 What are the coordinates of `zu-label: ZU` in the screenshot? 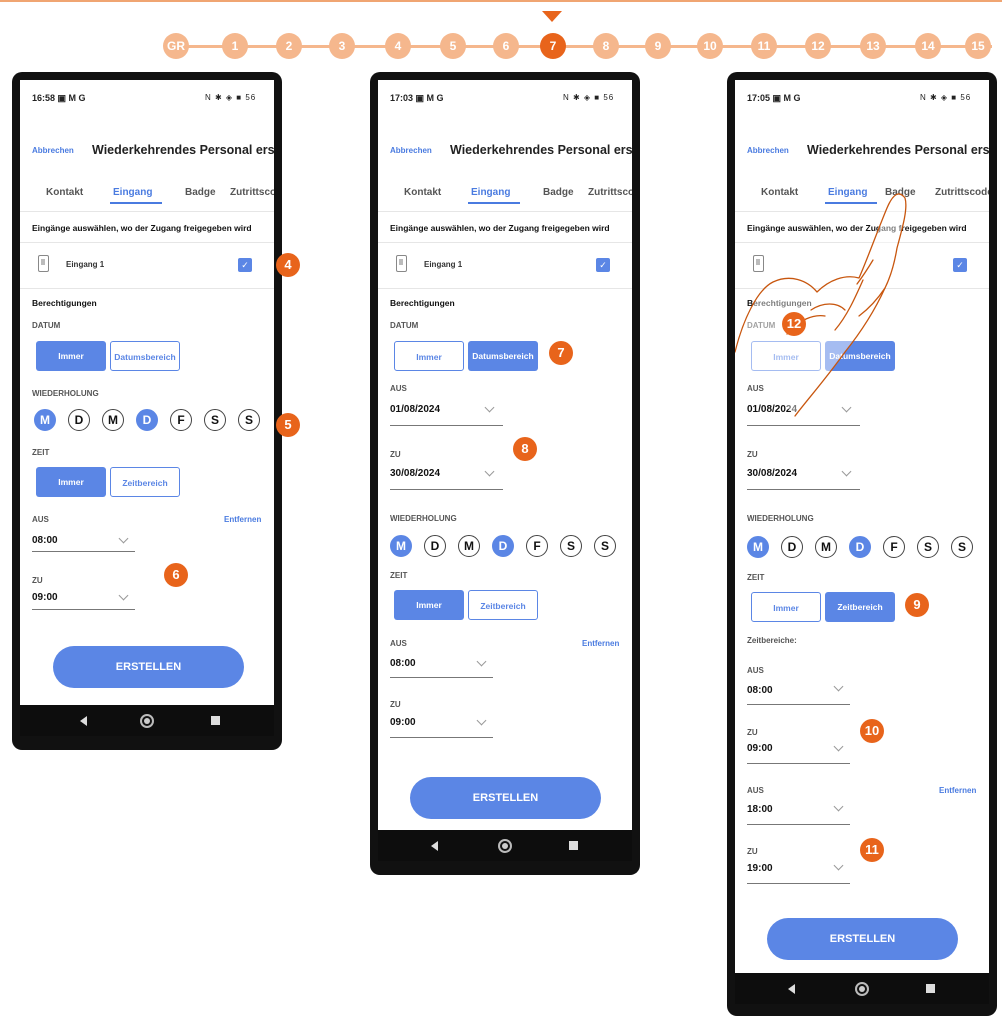 It's located at (37, 580).